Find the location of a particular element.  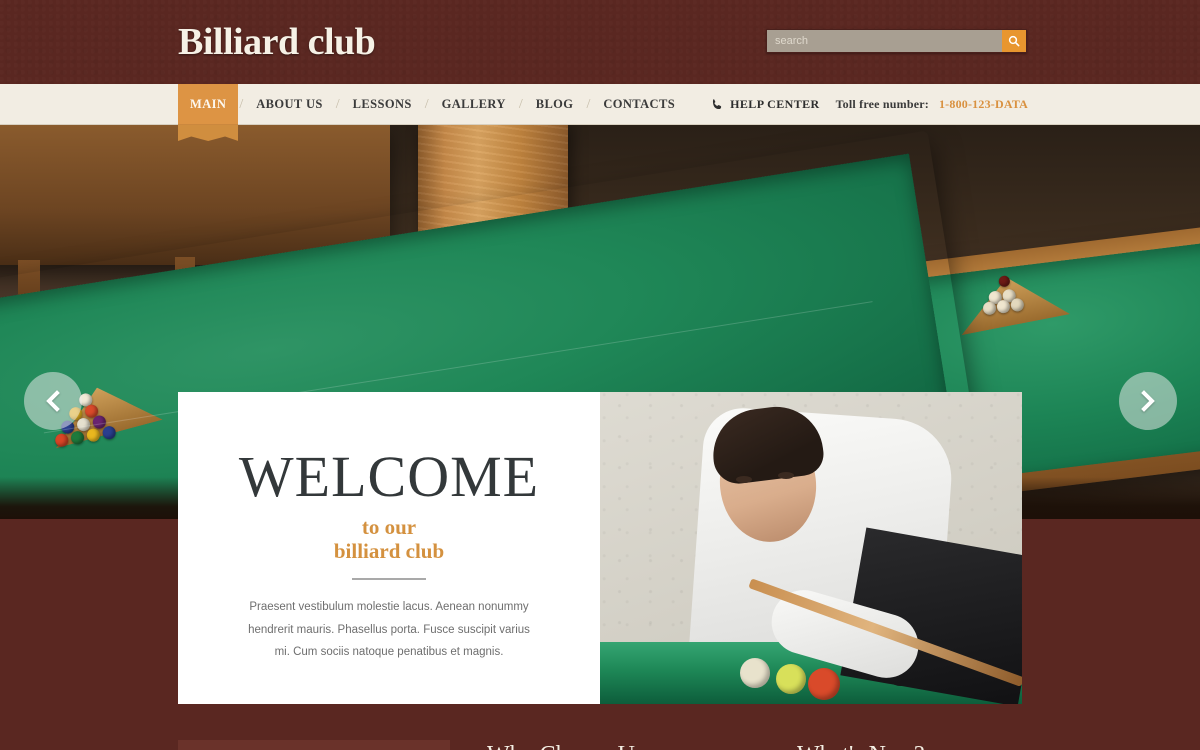

nav-item-main: MAIN is located at coordinates (208, 112).